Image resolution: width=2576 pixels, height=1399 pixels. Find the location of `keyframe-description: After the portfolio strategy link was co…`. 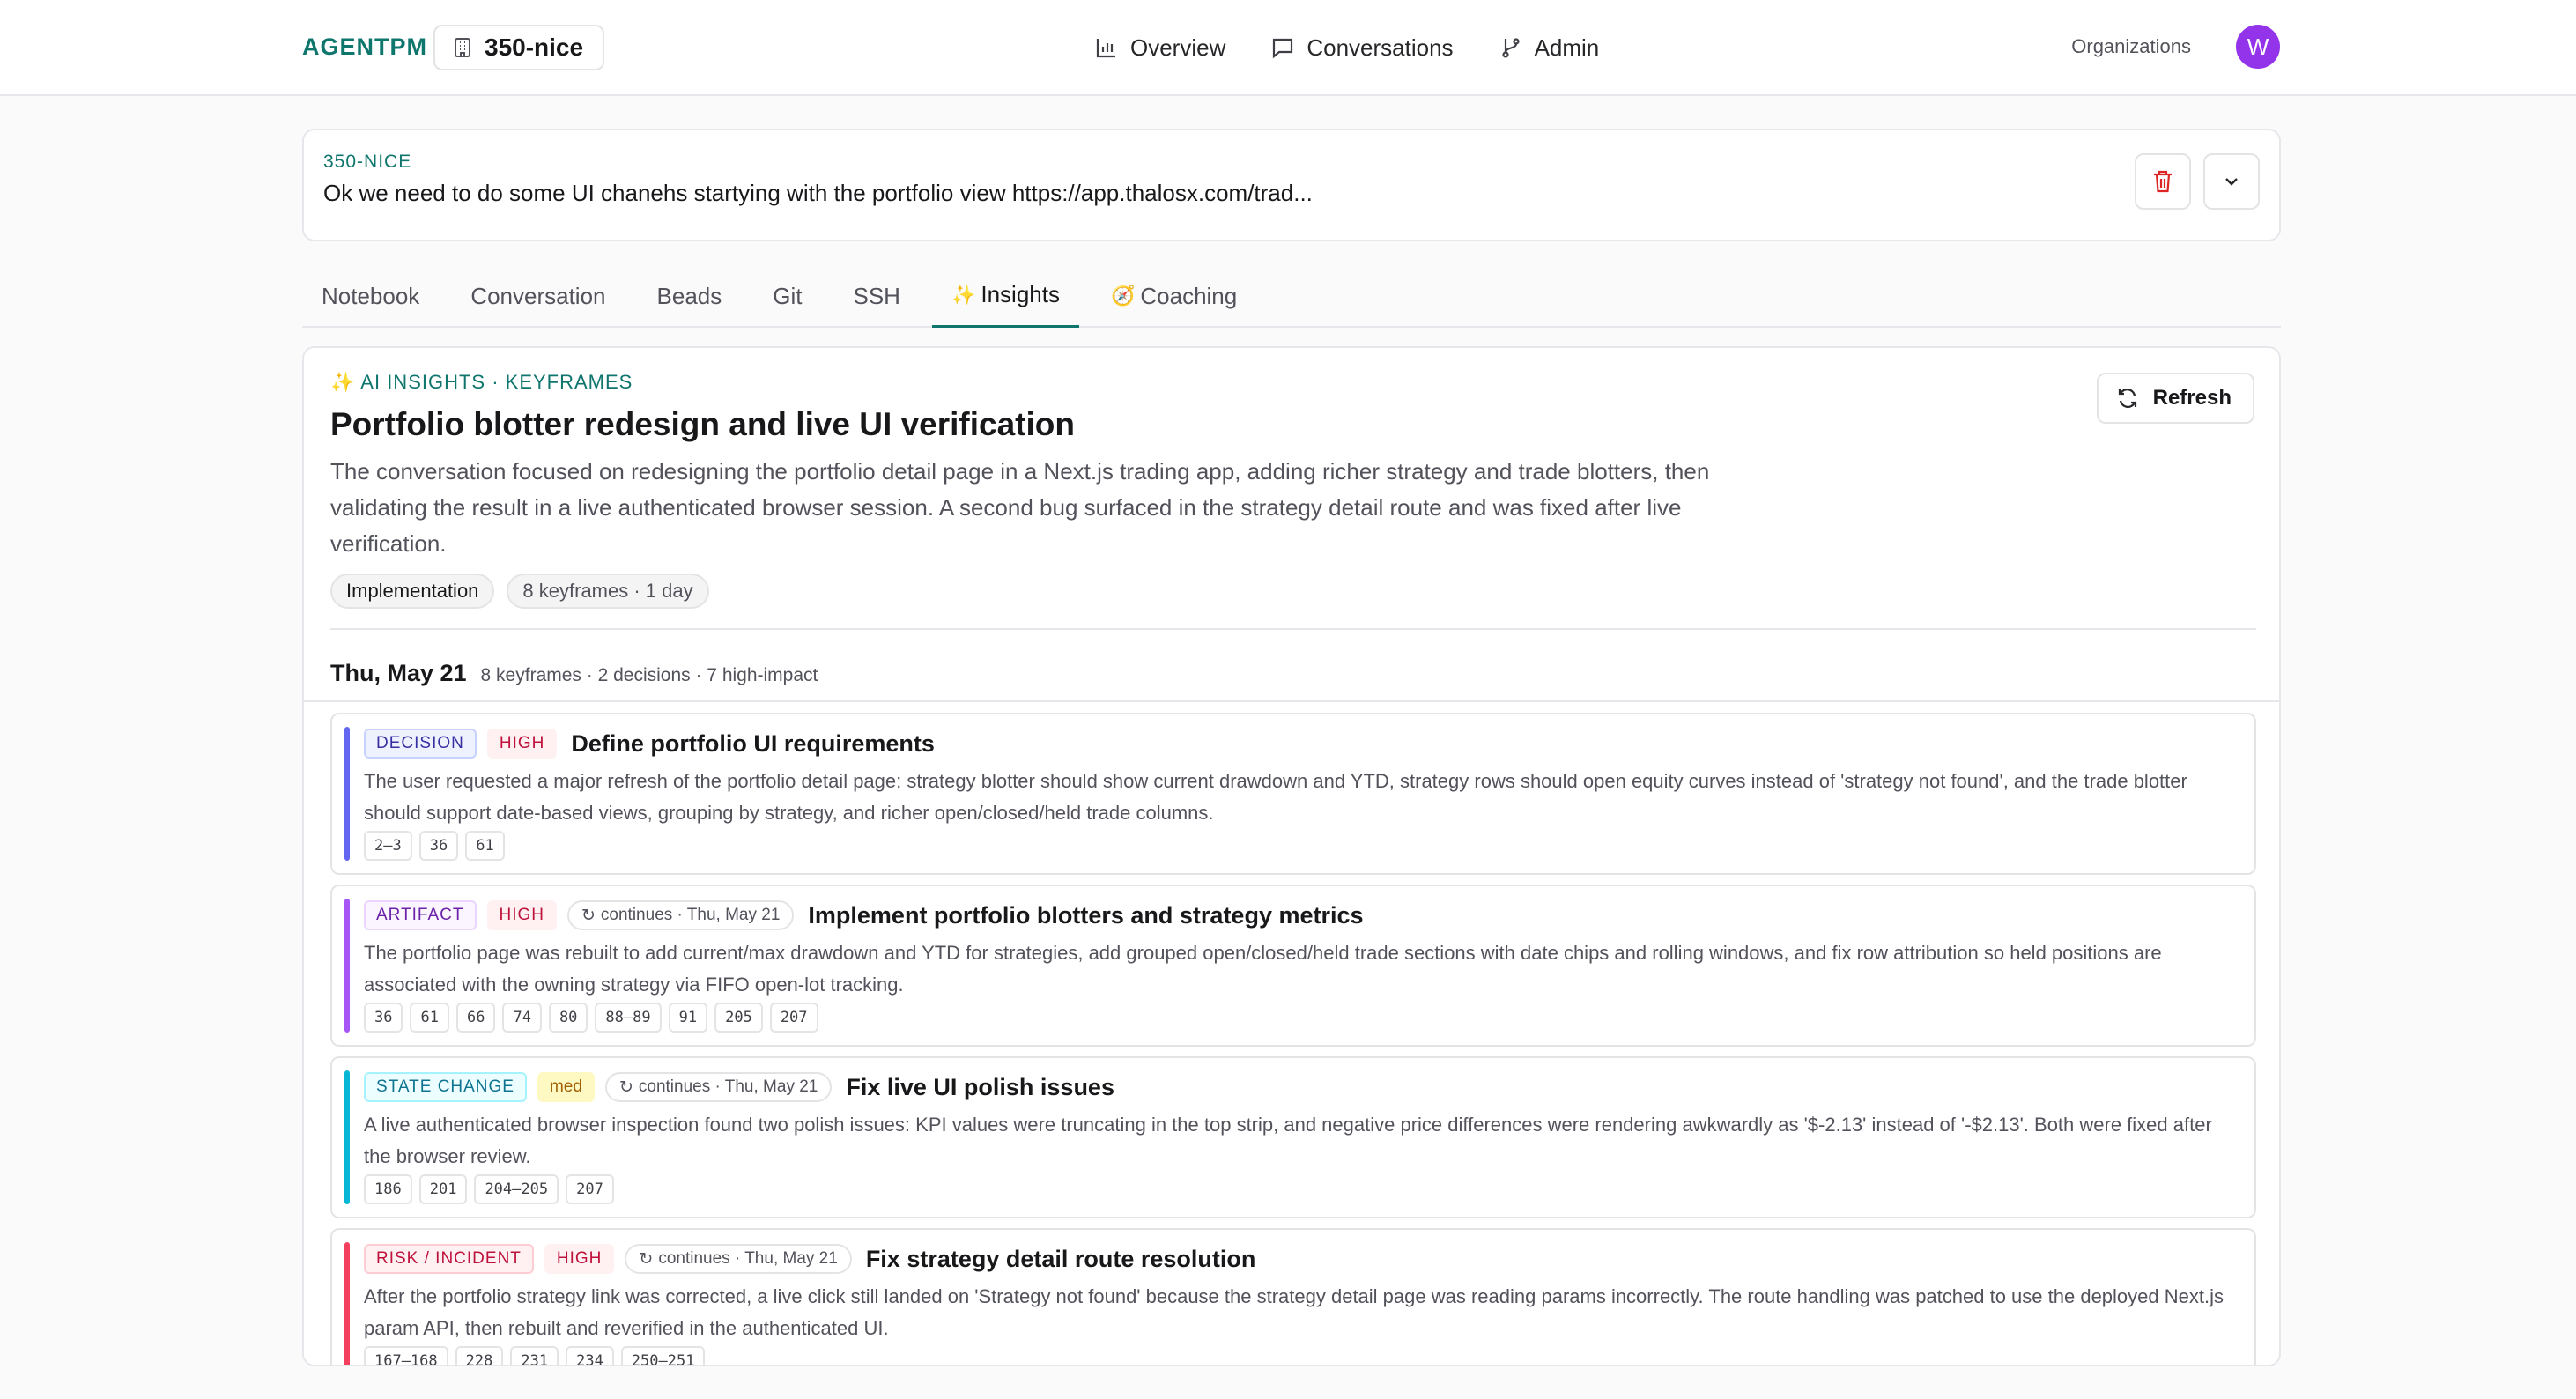

keyframe-description: After the portfolio strategy link was co… is located at coordinates (1294, 1312).